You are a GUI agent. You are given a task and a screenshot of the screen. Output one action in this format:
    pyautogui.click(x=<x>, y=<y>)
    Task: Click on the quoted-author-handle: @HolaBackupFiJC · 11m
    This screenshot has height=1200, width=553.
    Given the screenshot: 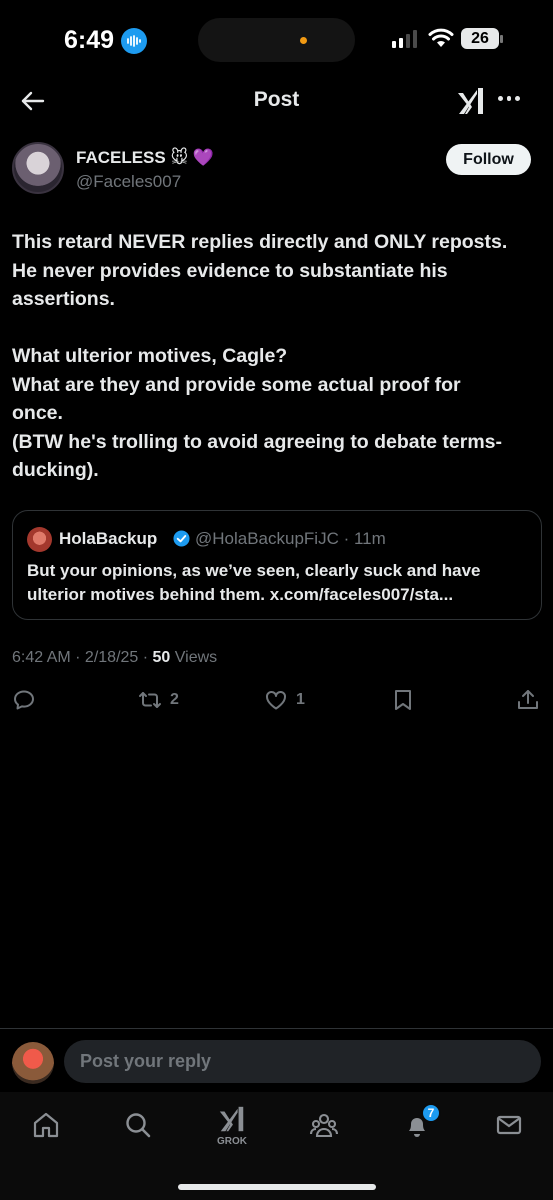 What is the action you would take?
    pyautogui.click(x=290, y=538)
    